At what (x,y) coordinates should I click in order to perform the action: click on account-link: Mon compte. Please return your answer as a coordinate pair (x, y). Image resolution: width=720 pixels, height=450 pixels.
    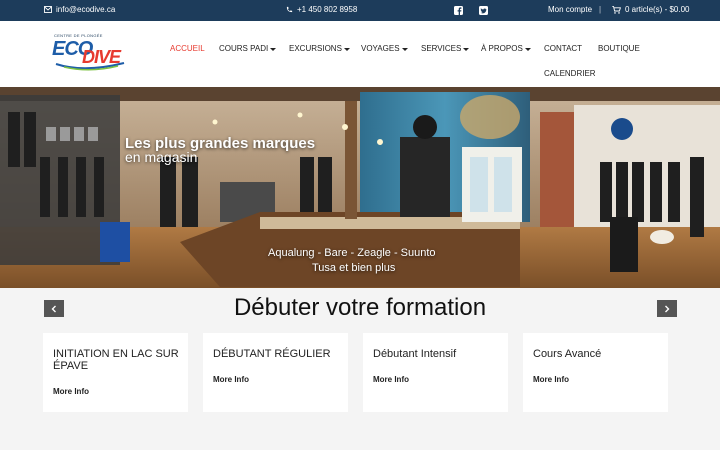
    Looking at the image, I should click on (570, 9).